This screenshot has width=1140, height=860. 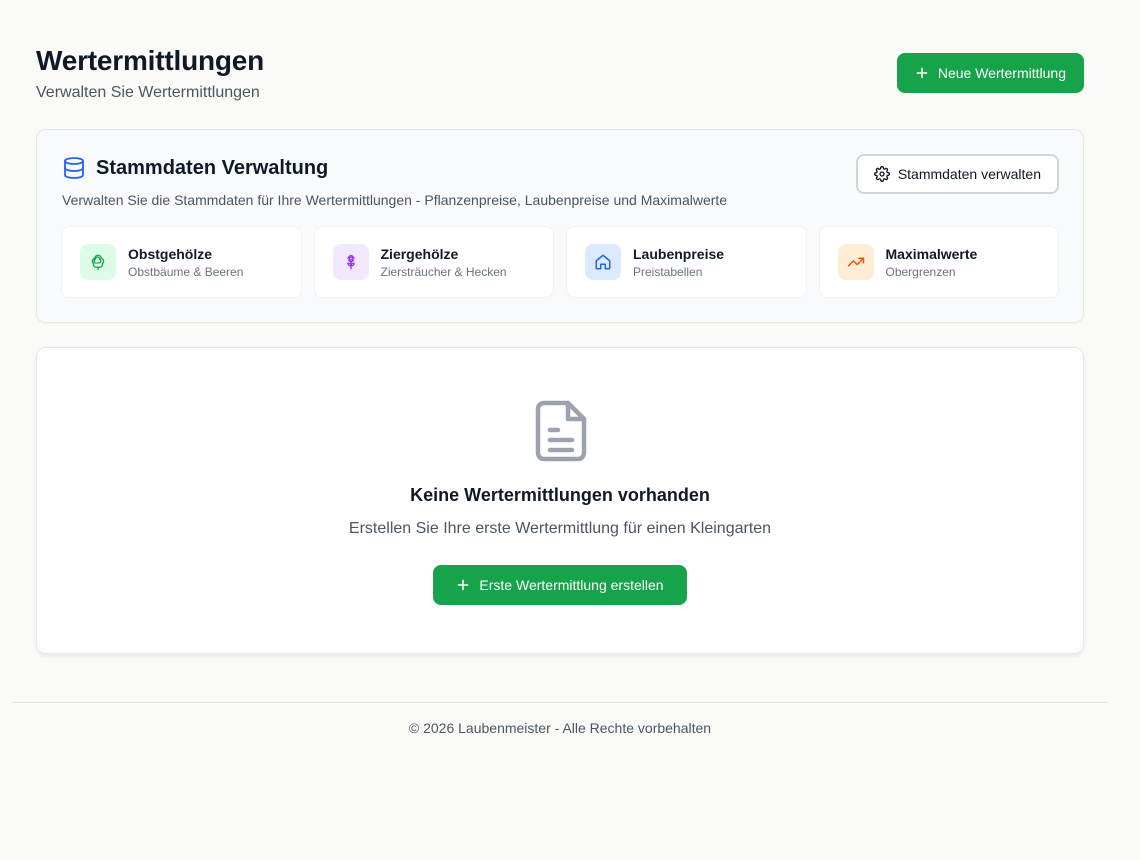 I want to click on tile-subtitle: Obergrenzen, so click(x=920, y=271).